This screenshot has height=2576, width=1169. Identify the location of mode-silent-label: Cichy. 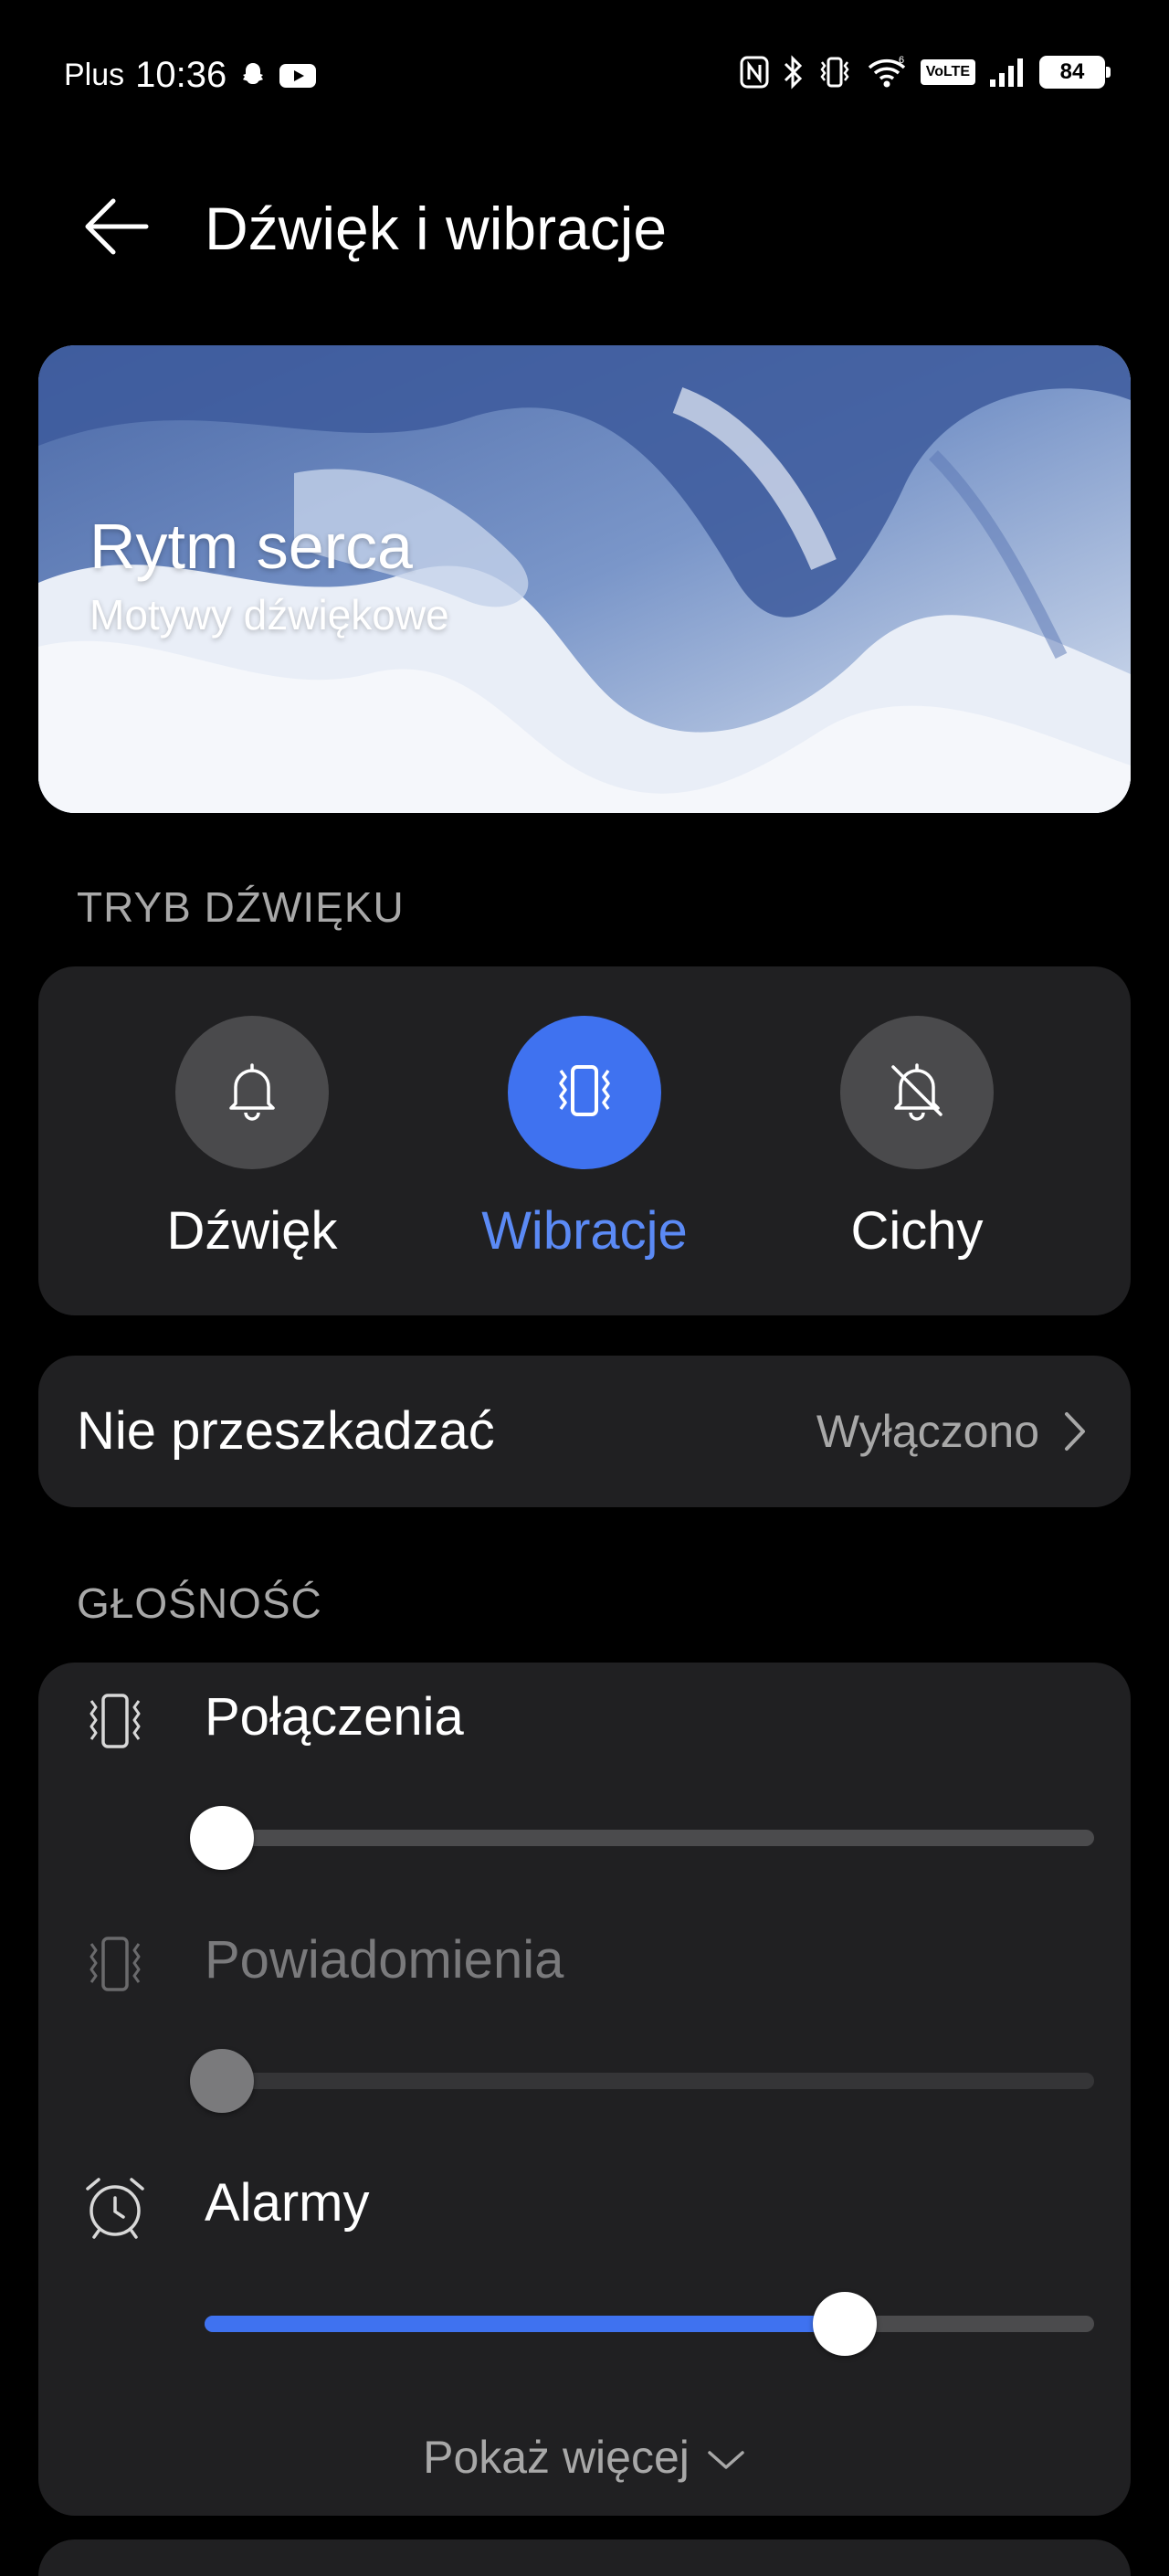
(917, 1231).